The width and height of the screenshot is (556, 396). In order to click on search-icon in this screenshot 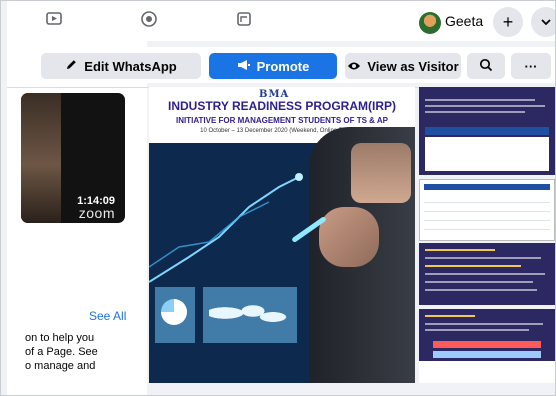, I will do `click(486, 66)`.